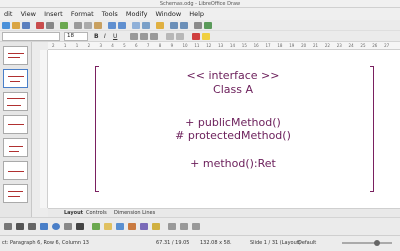 The height and width of the screenshot is (251, 400). I want to click on text-icon, so click(80, 226).